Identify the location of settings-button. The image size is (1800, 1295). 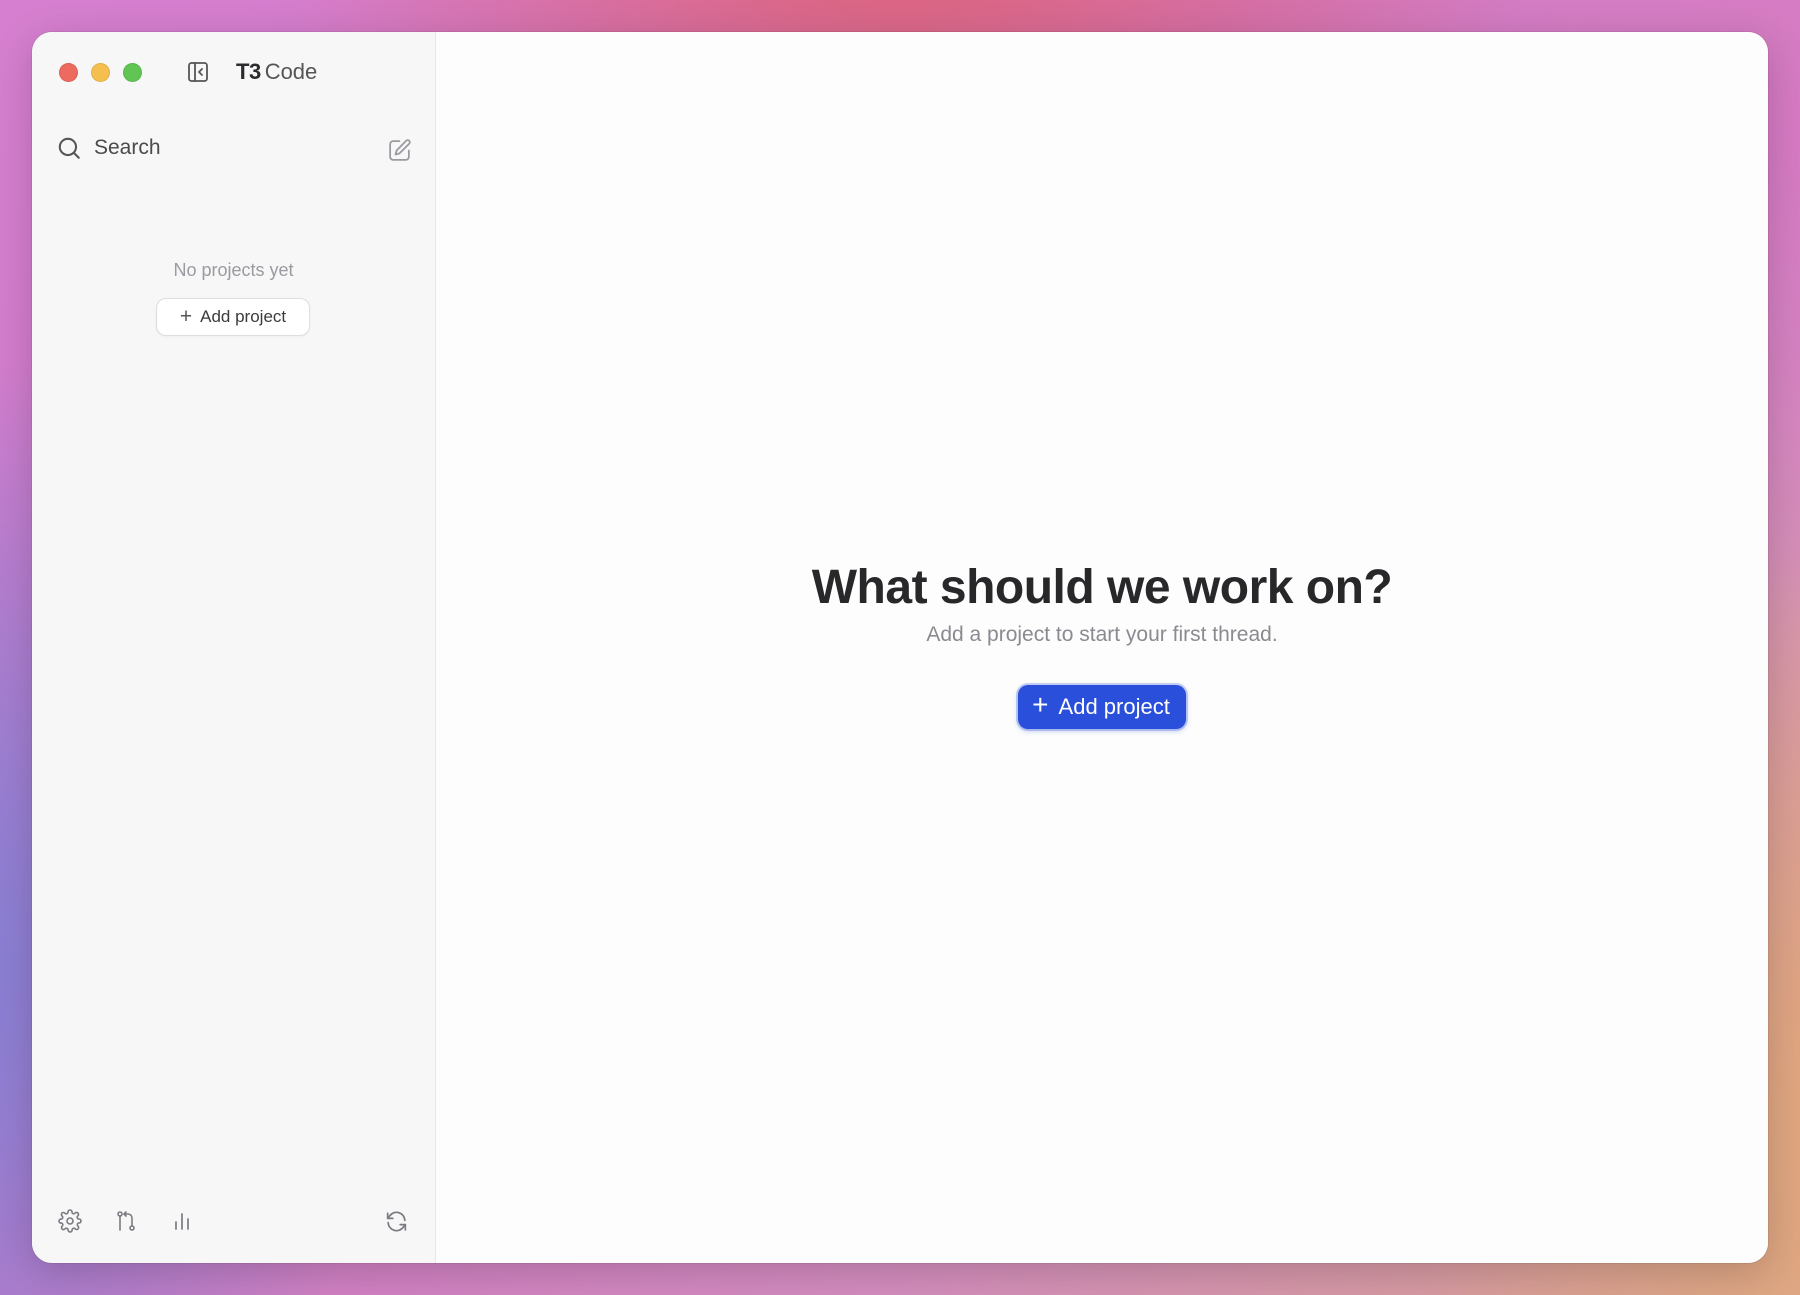
(70, 1221).